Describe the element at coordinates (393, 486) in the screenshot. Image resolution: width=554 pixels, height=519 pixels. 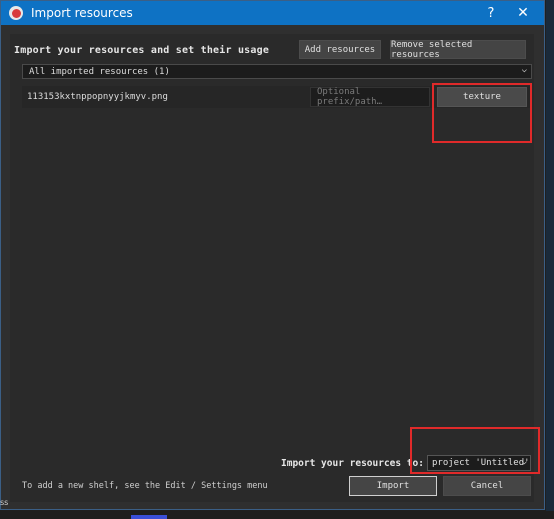
I see `import-button: Import` at that location.